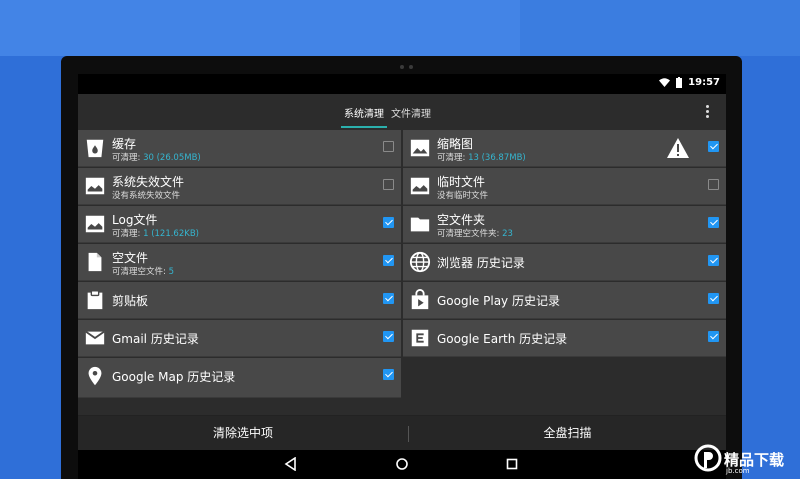  Describe the element at coordinates (564, 186) in the screenshot. I see `list-item-temp-files: 临时文件 没有临时文件` at that location.